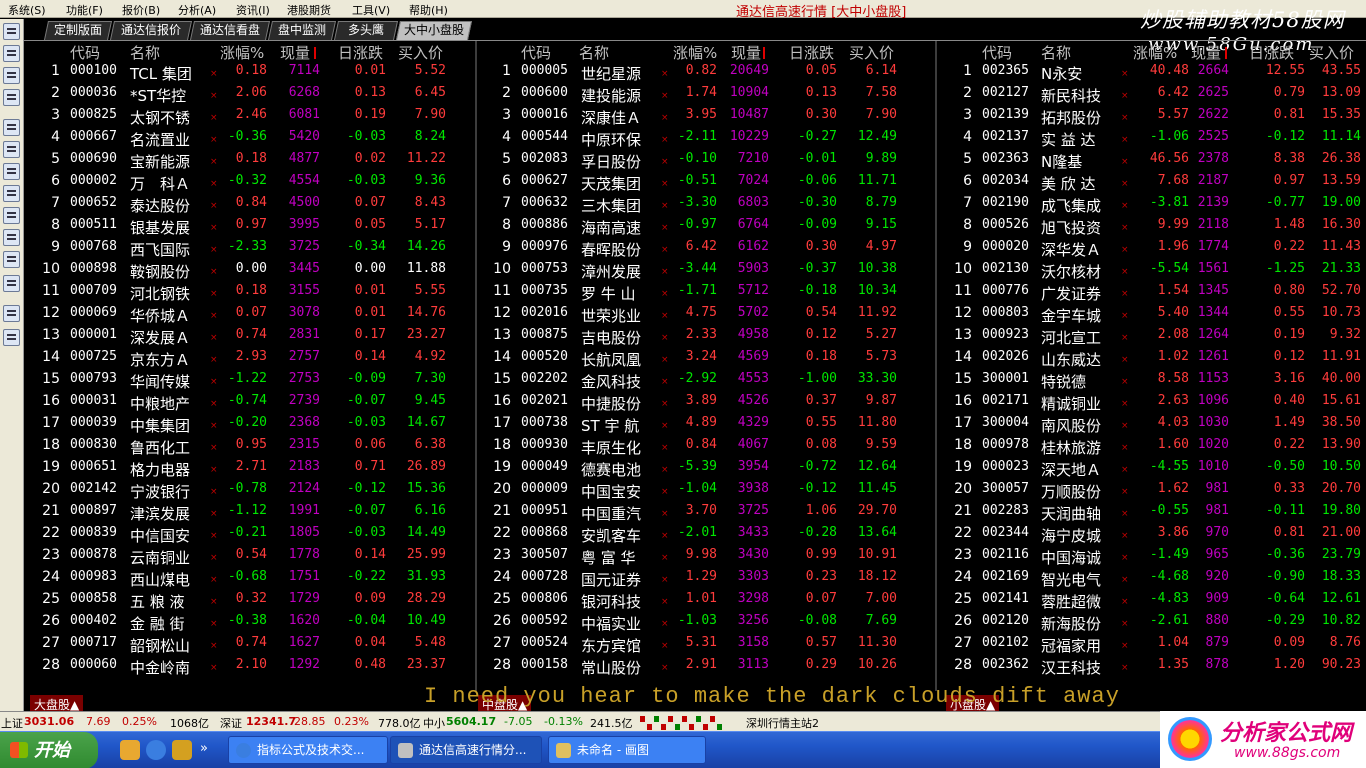  Describe the element at coordinates (11, 283) in the screenshot. I see `etf-icon` at that location.